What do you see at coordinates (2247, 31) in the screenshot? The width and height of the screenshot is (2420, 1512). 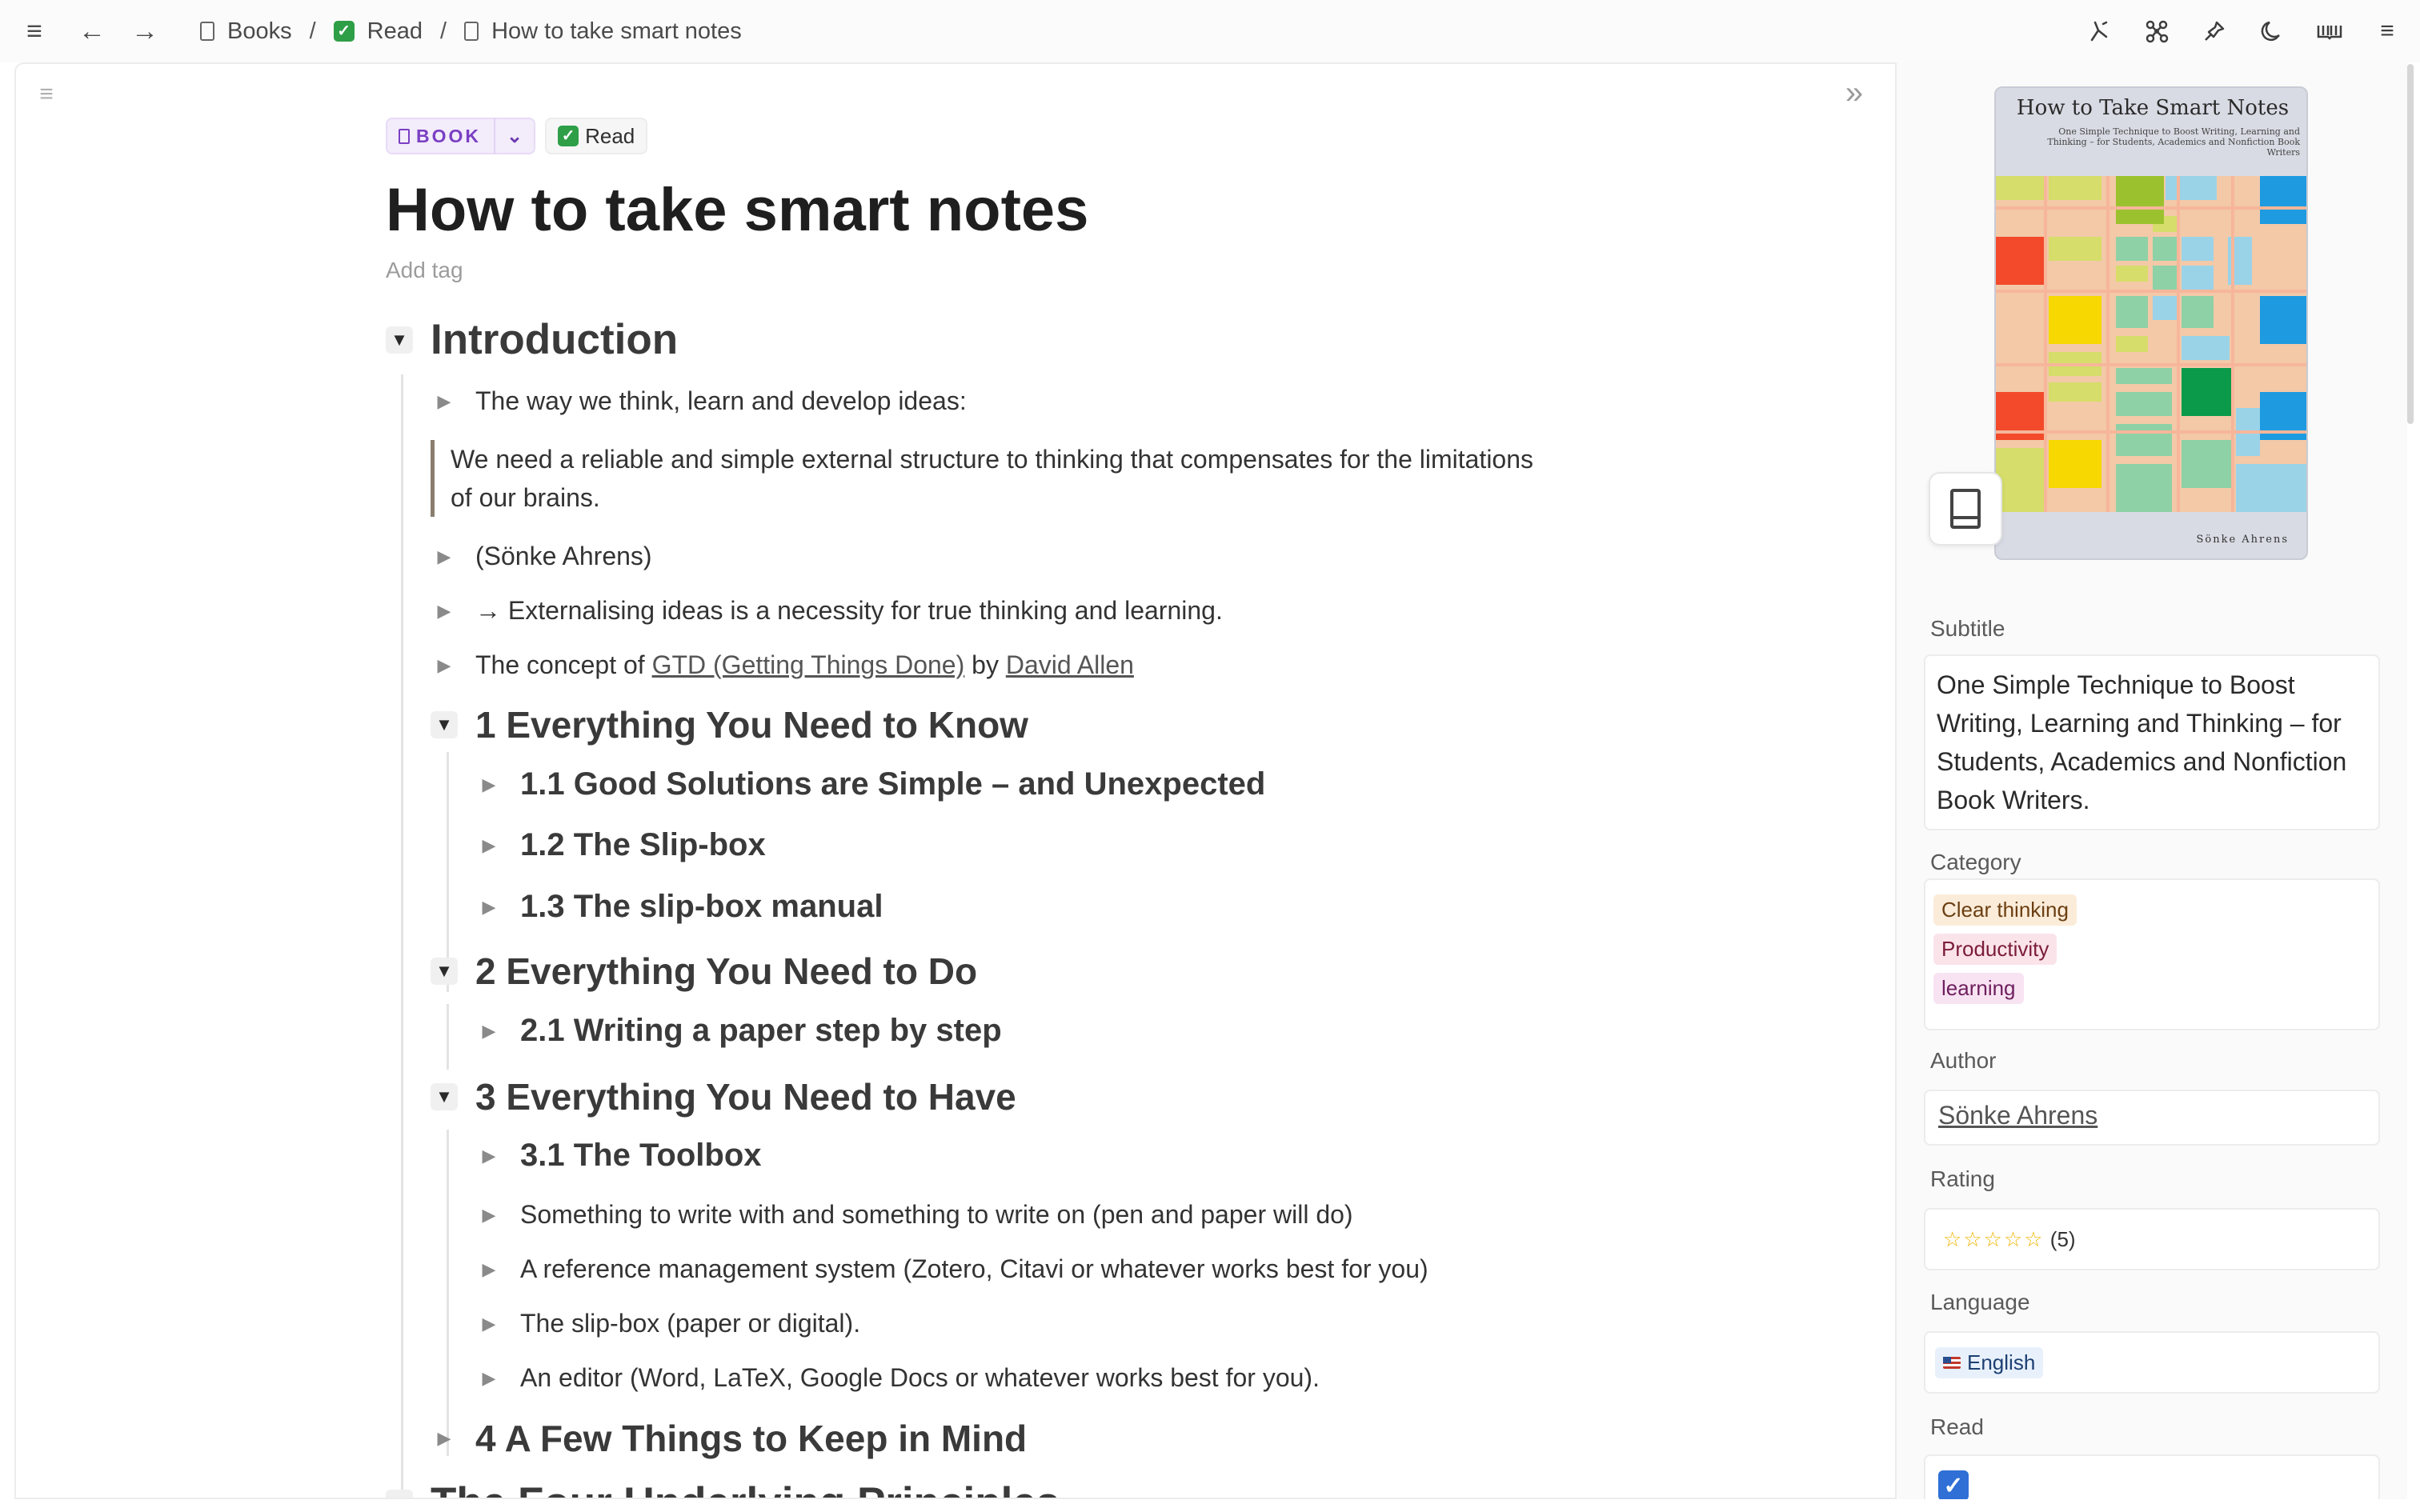 I see `toolbar-right: ≡` at bounding box center [2247, 31].